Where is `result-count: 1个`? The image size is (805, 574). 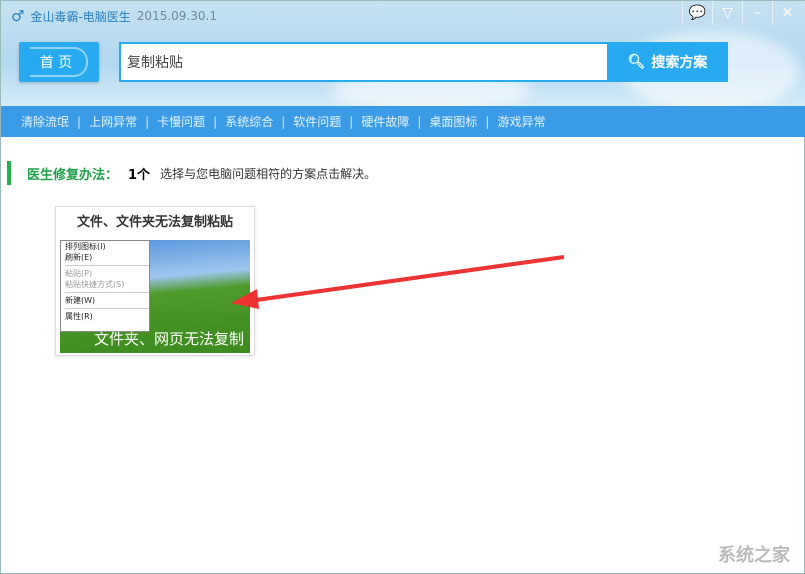
result-count: 1个 is located at coordinates (139, 175).